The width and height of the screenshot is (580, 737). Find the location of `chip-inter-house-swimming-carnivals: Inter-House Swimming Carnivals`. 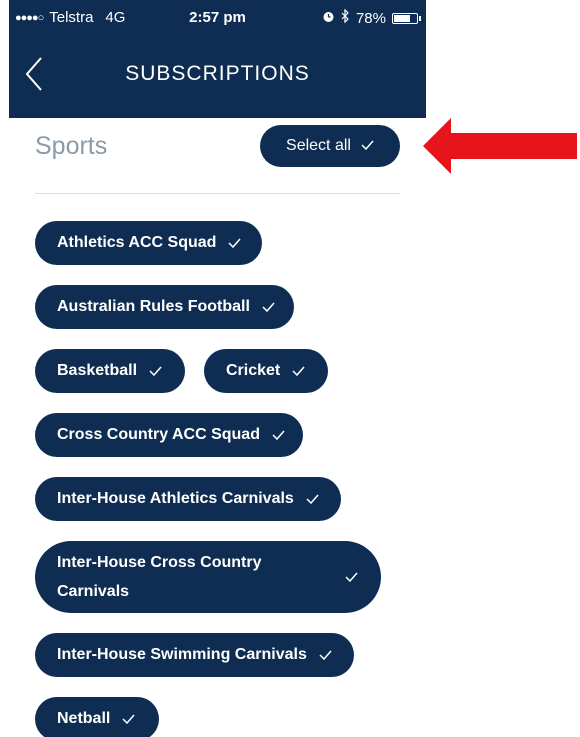

chip-inter-house-swimming-carnivals: Inter-House Swimming Carnivals is located at coordinates (194, 655).